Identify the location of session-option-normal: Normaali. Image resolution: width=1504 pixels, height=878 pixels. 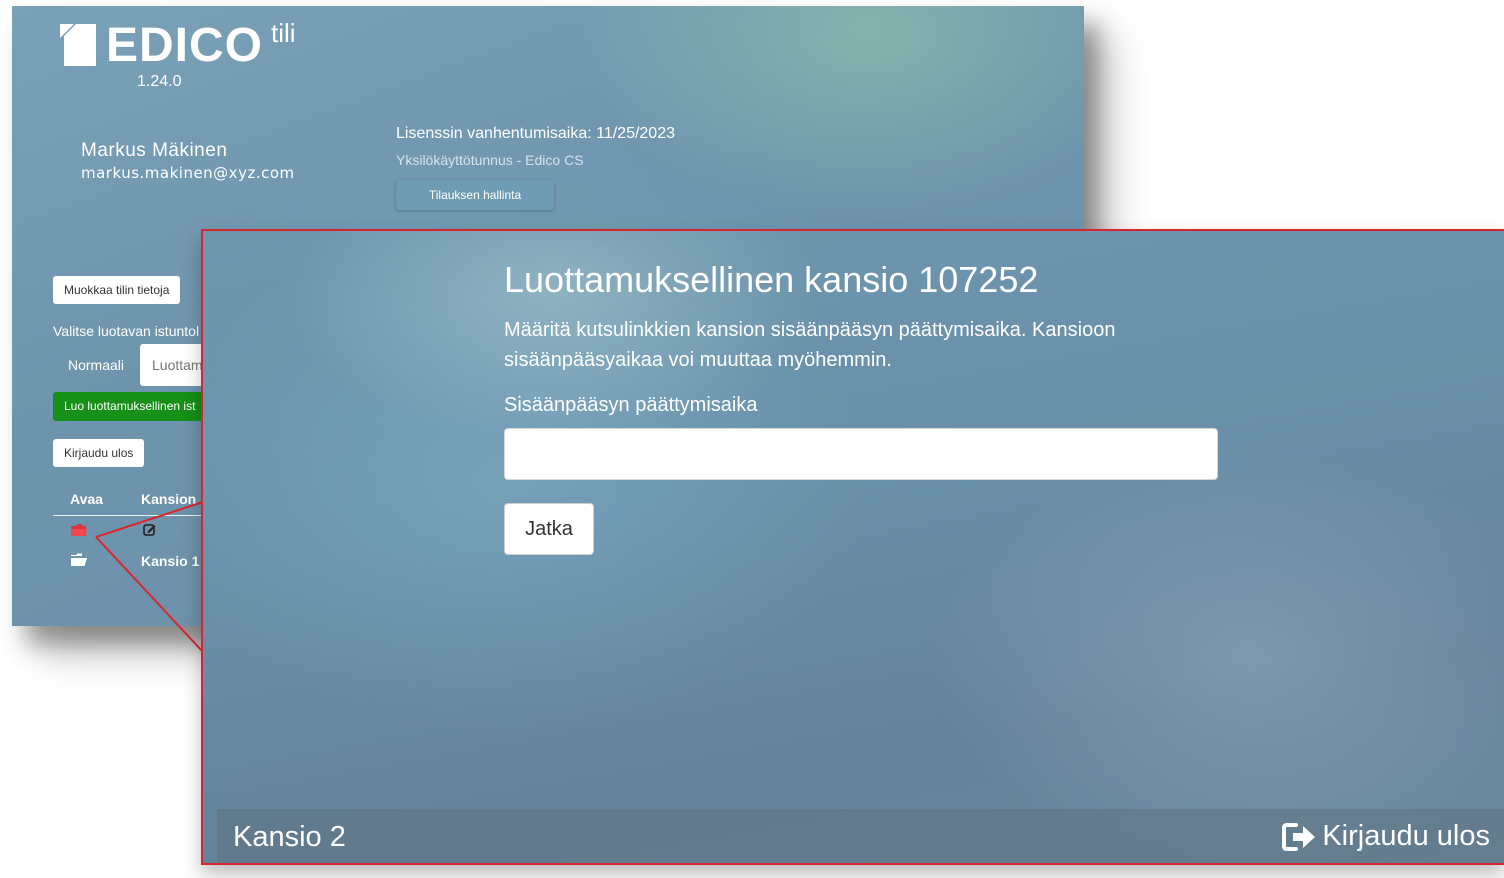
(96, 365).